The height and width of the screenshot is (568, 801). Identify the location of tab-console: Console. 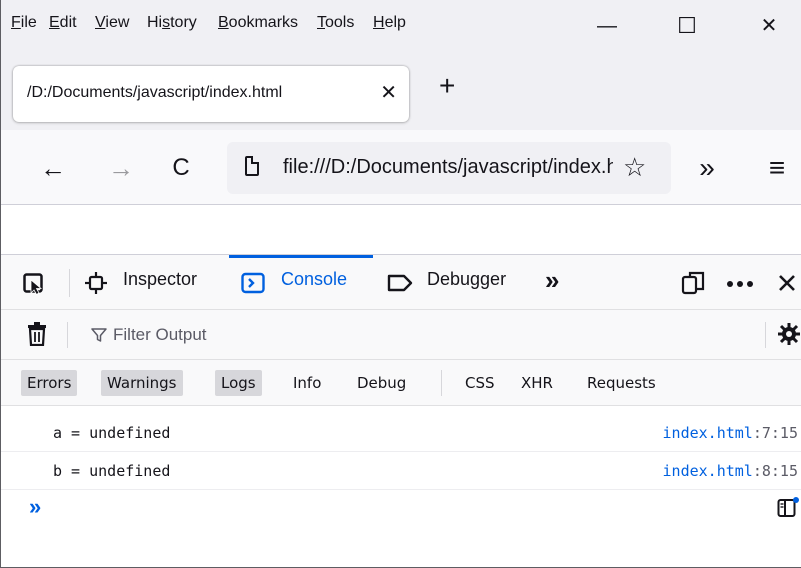
(314, 283).